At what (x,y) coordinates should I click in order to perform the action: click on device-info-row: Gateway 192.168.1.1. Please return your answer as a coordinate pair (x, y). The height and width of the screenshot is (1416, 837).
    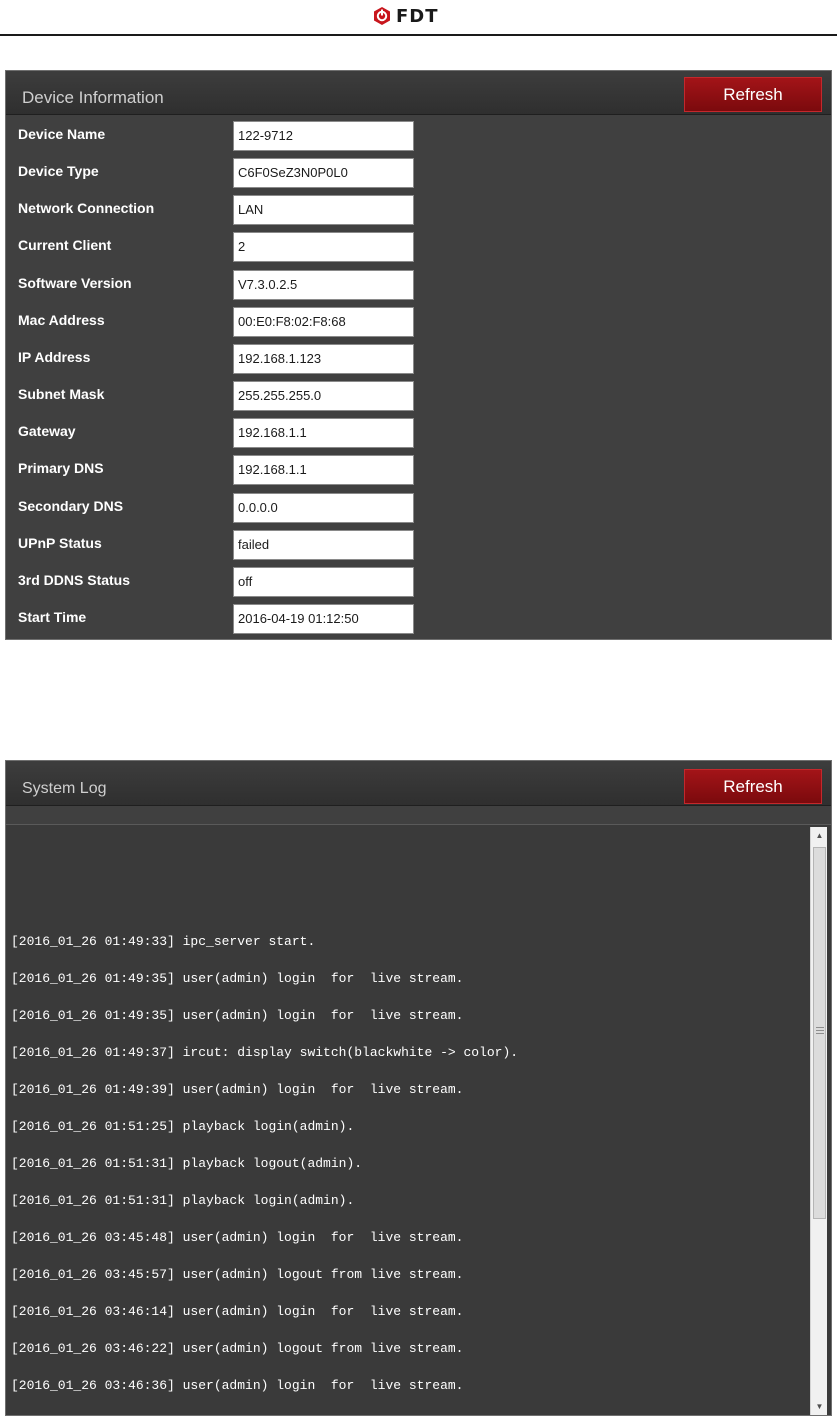
    Looking at the image, I should click on (418, 432).